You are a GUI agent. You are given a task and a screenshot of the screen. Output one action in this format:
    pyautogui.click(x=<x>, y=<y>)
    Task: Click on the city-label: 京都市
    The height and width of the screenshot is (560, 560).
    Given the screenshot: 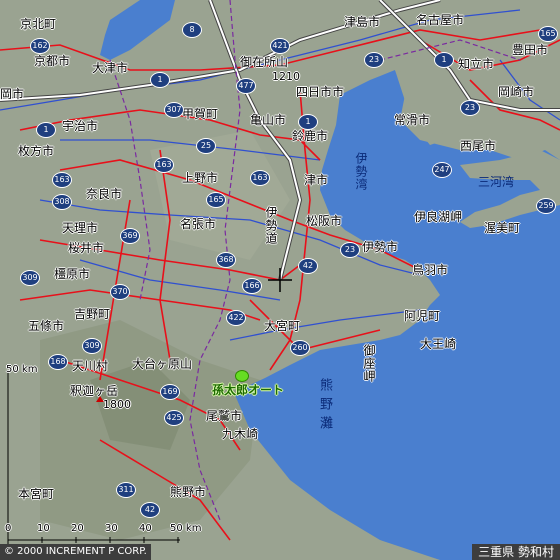 What is the action you would take?
    pyautogui.click(x=52, y=61)
    